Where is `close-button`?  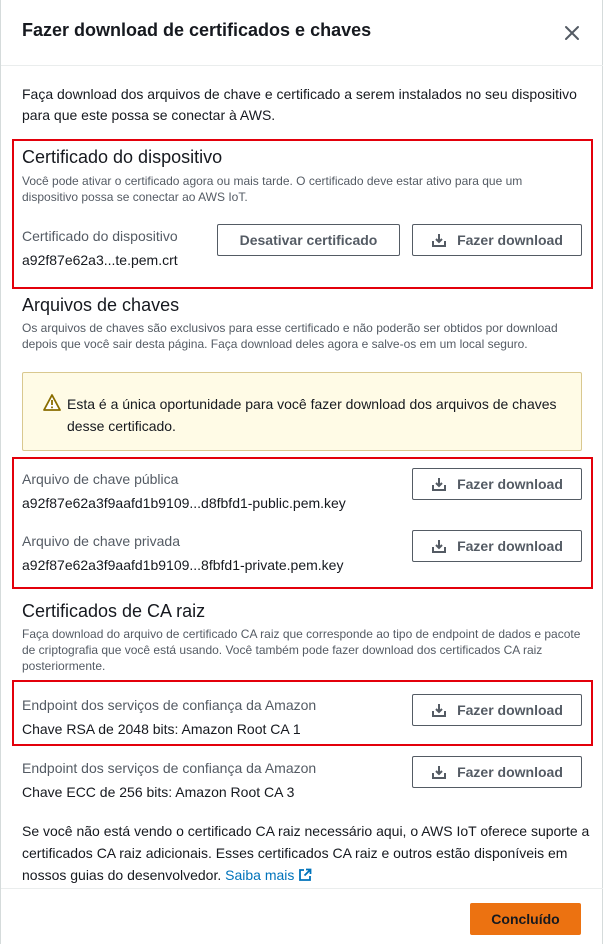
close-button is located at coordinates (572, 33).